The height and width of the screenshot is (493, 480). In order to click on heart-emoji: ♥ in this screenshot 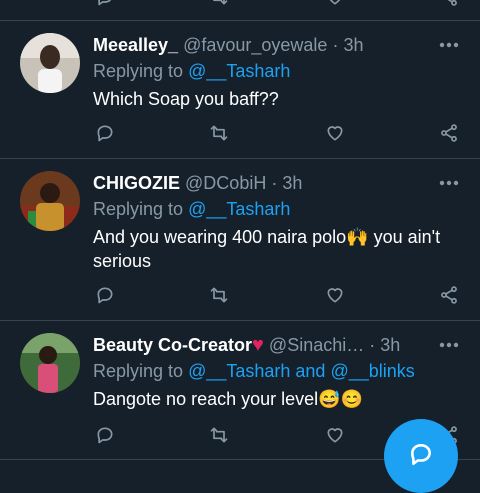, I will do `click(258, 345)`.